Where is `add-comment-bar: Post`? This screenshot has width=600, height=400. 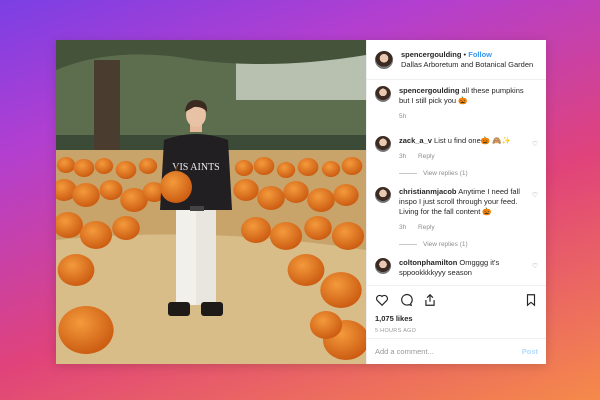 add-comment-bar: Post is located at coordinates (456, 351).